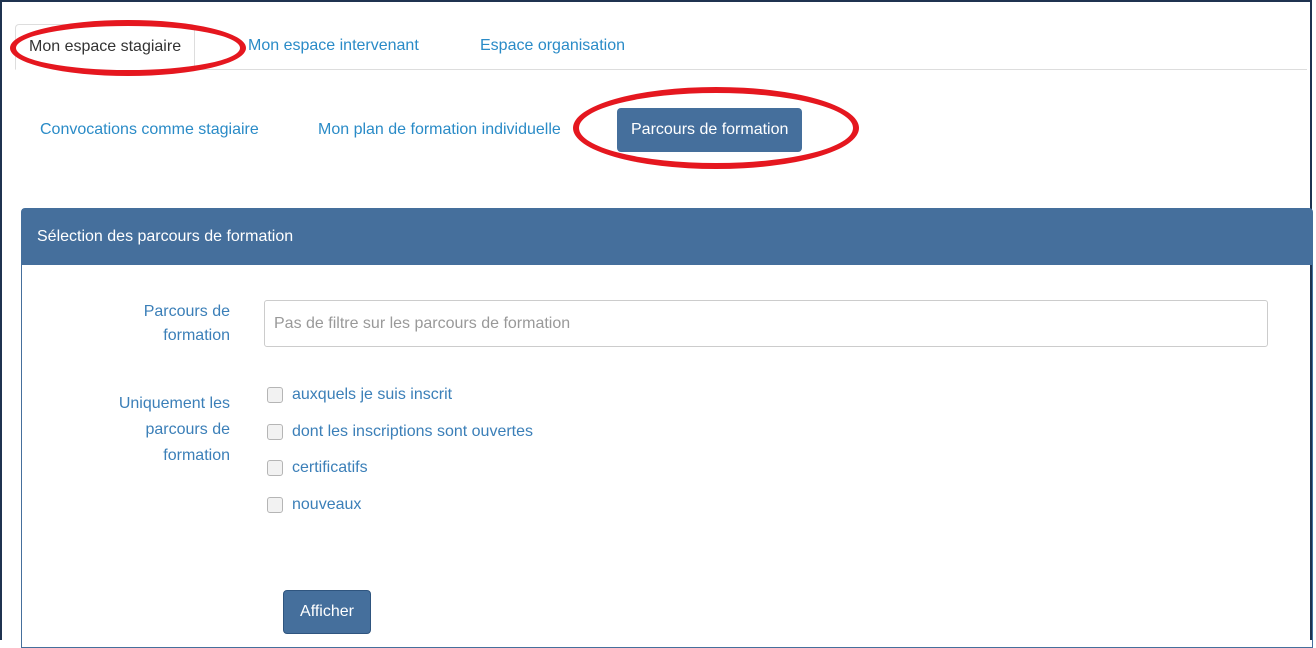 The height and width of the screenshot is (648, 1316). What do you see at coordinates (186, 311) in the screenshot?
I see `parcours-label-line1: Parcours de` at bounding box center [186, 311].